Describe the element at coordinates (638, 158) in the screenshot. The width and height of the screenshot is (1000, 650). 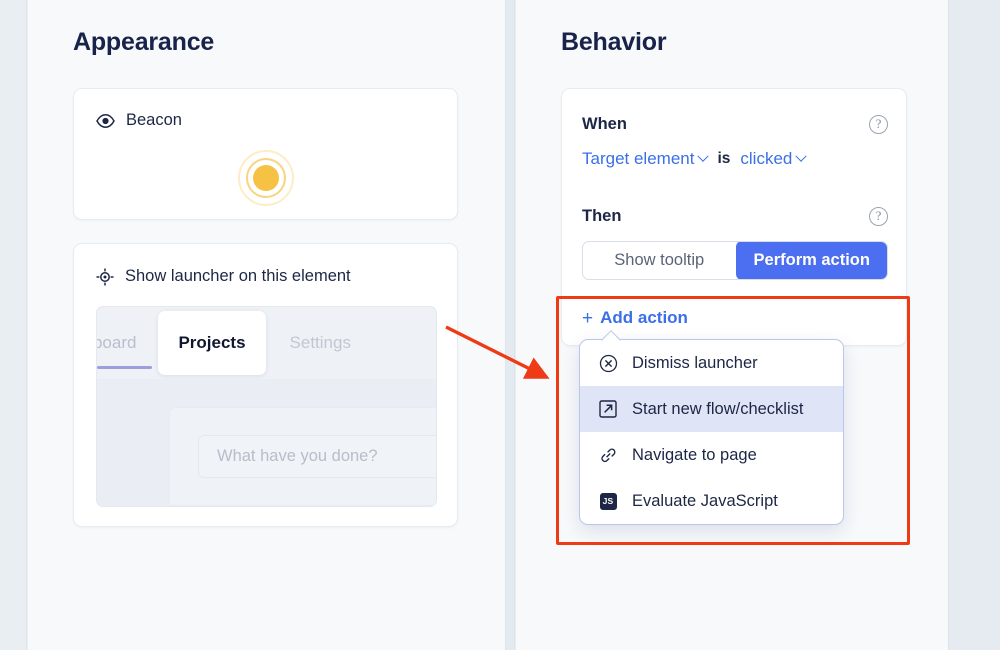
I see `target-element-dropdown-value: Target element` at that location.